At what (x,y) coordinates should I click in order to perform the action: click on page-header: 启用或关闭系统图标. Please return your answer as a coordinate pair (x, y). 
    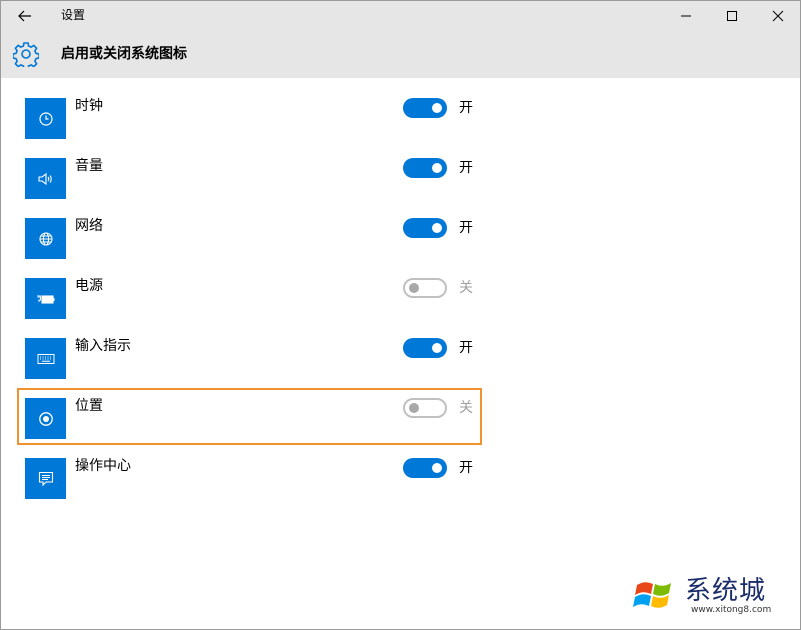
    Looking at the image, I should click on (400, 54).